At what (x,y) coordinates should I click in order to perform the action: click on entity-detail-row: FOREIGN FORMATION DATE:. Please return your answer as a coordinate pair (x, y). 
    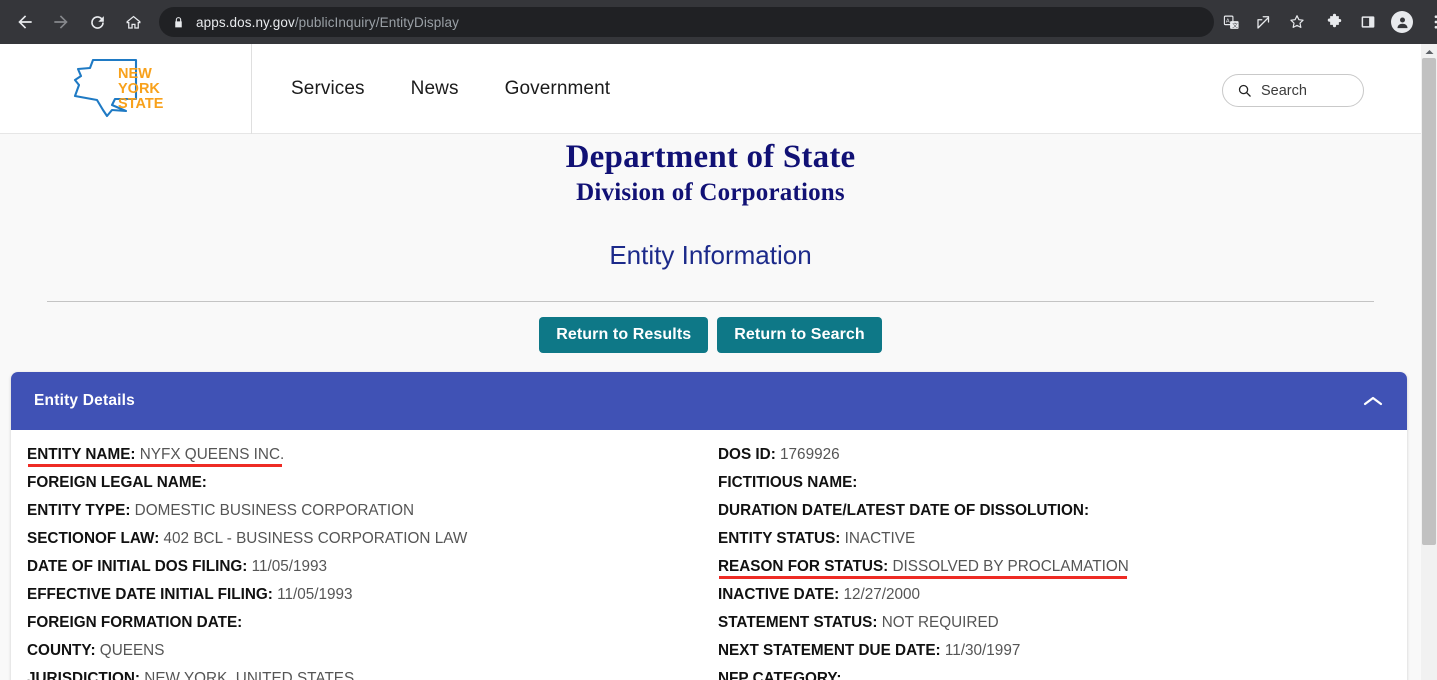
    Looking at the image, I should click on (134, 623).